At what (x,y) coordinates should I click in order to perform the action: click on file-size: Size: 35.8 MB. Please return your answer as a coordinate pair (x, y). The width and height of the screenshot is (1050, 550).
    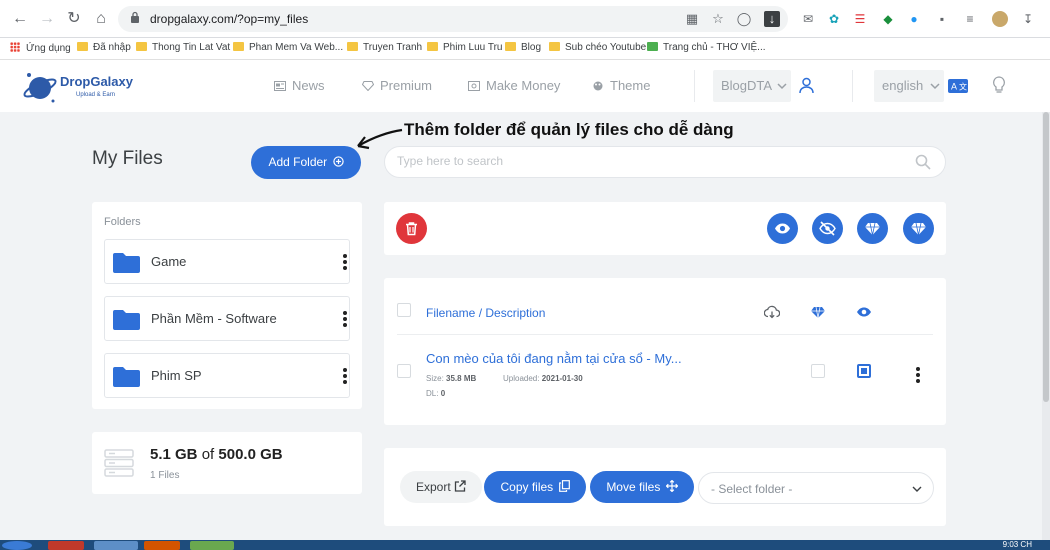
    Looking at the image, I should click on (451, 378).